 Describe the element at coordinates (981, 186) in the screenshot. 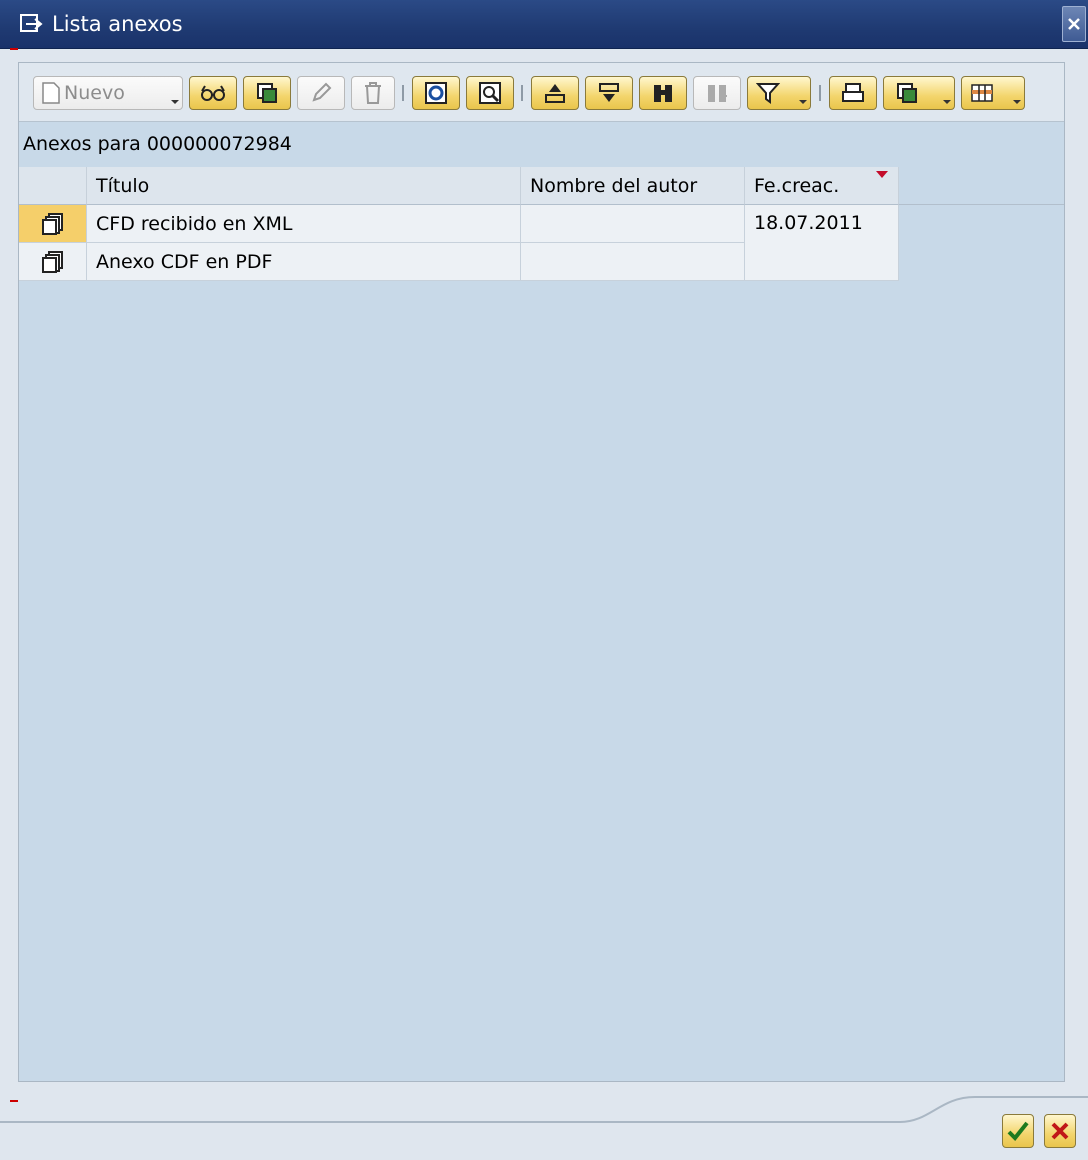

I see `header-filler` at that location.